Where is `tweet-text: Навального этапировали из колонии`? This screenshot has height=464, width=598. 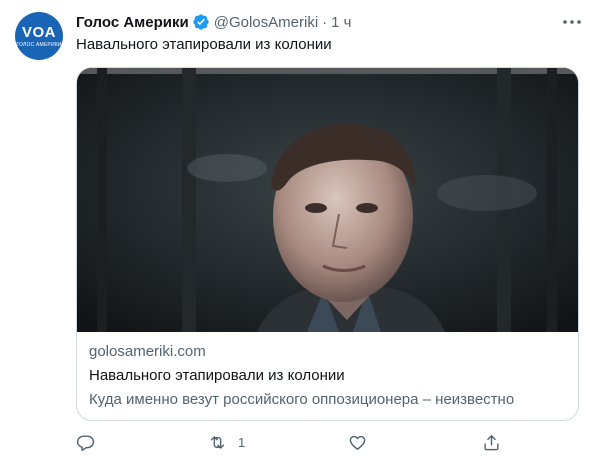 tweet-text: Навального этапировали из колонии is located at coordinates (204, 44).